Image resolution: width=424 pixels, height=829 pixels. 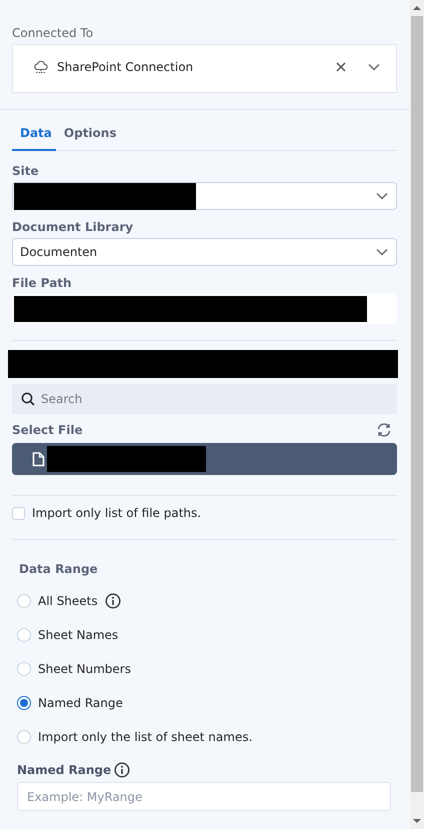 What do you see at coordinates (73, 227) in the screenshot?
I see `field-label: Document Library` at bounding box center [73, 227].